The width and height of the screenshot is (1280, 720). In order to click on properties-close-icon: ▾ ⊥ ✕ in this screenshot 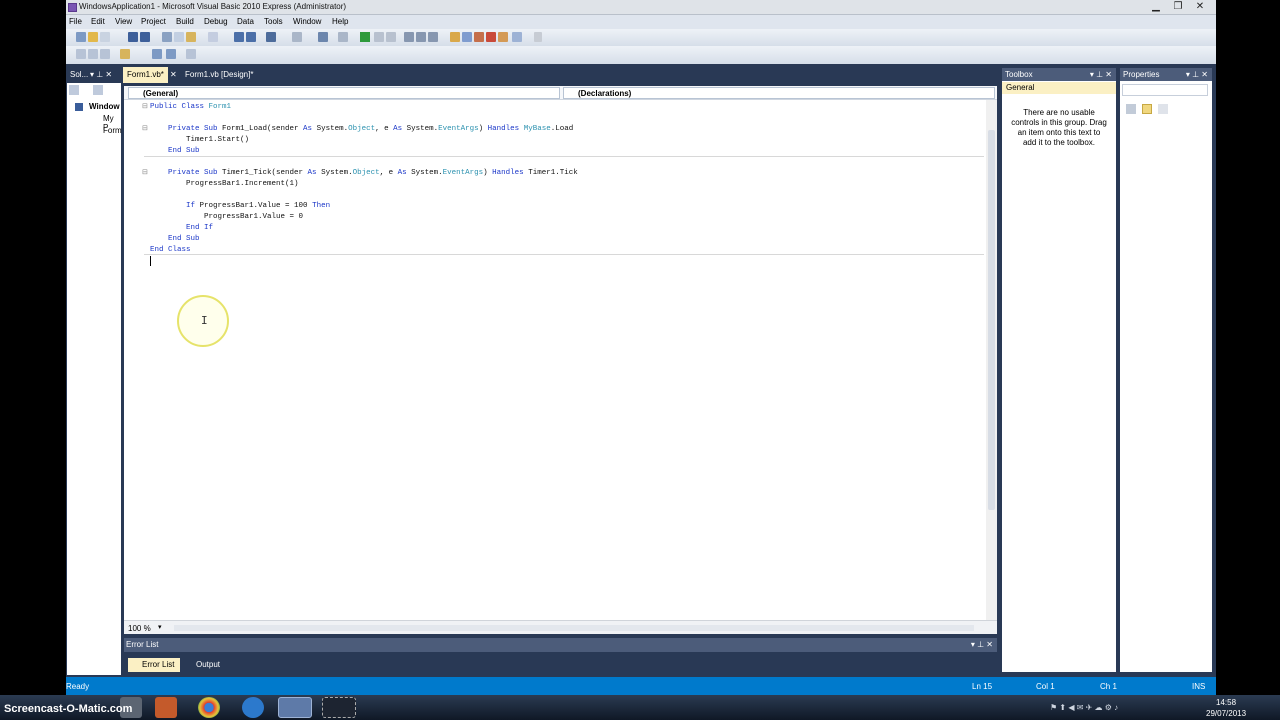, I will do `click(1197, 74)`.